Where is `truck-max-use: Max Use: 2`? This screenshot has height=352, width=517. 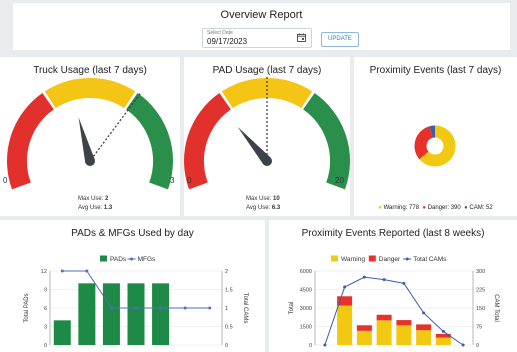
truck-max-use: Max Use: 2 is located at coordinates (93, 199).